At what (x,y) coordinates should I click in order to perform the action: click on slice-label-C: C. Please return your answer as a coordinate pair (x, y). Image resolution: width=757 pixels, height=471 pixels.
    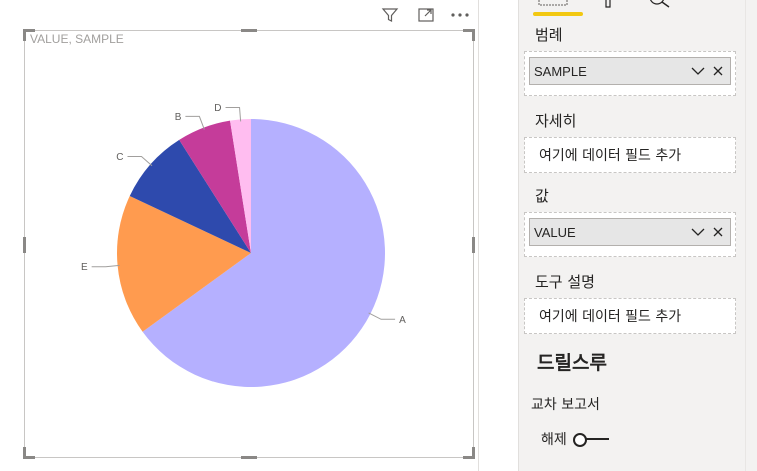
    Looking at the image, I should click on (119, 157).